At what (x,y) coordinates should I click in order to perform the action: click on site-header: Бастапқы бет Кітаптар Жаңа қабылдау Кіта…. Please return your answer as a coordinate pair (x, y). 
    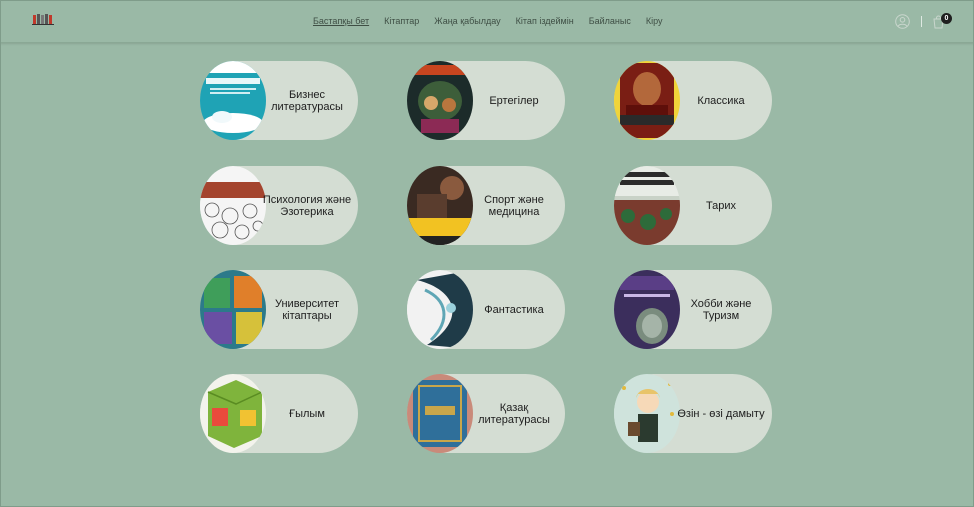
    Looking at the image, I should click on (487, 21).